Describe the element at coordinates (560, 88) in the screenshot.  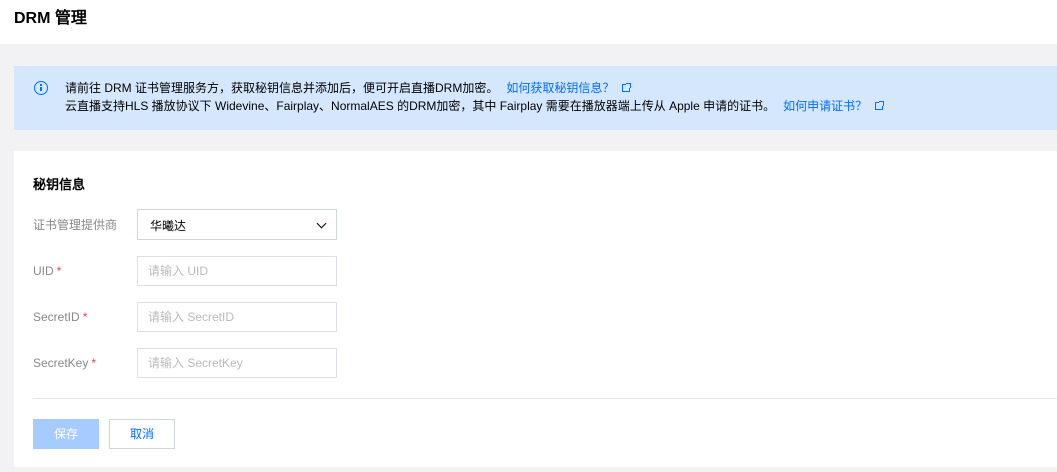
I see `get-key-info-link: 如何获取秘钥信息？` at that location.